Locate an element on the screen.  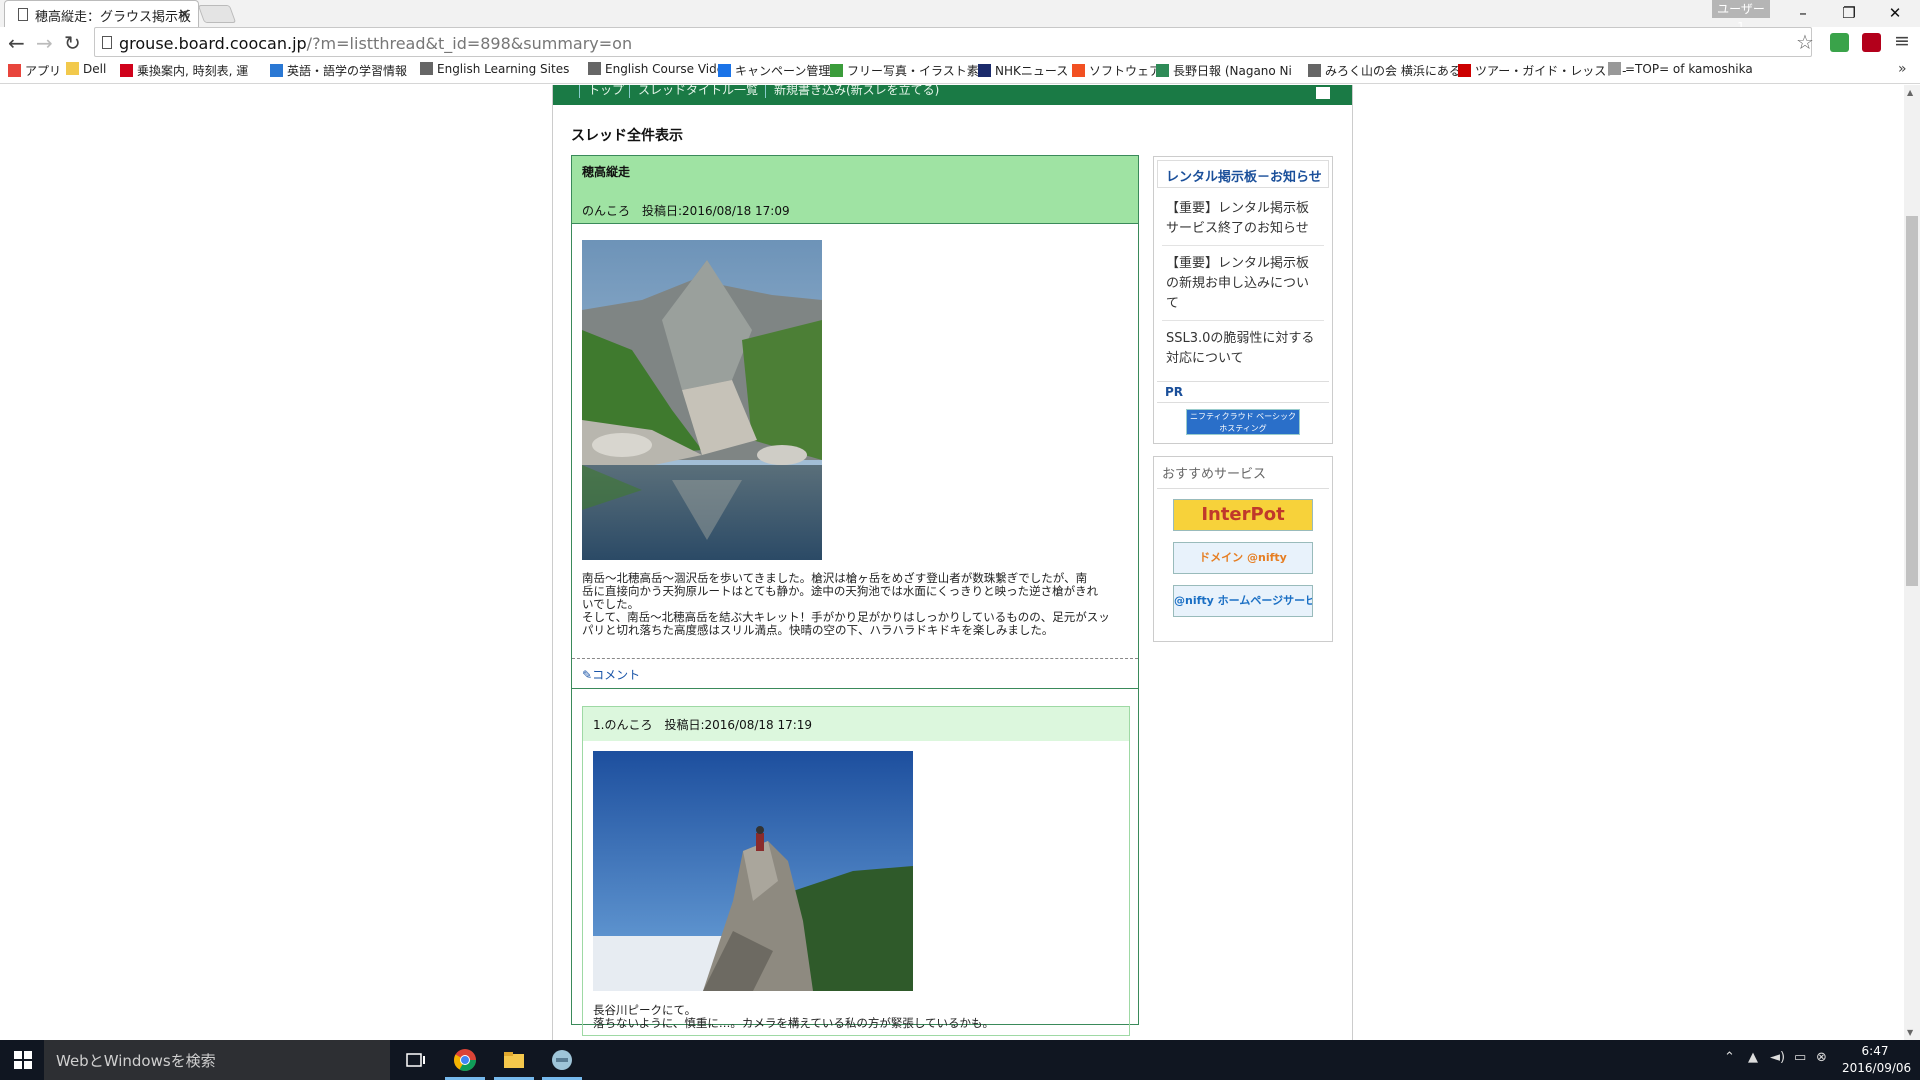
clock-time: 6:47 is located at coordinates (1875, 1051).